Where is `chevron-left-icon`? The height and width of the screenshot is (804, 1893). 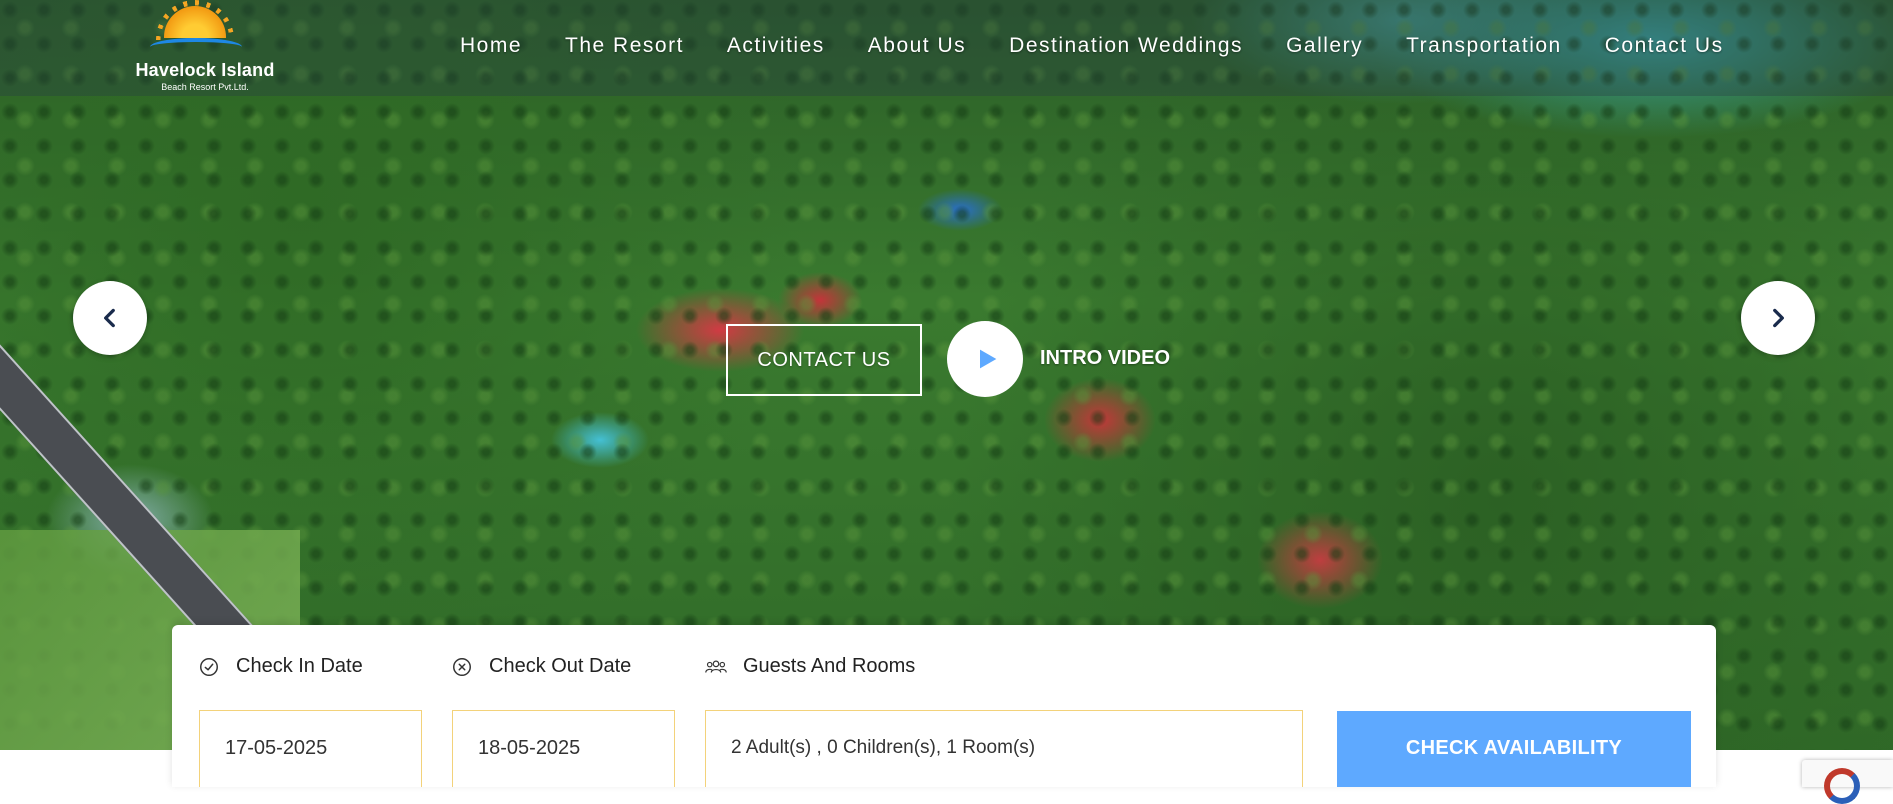
chevron-left-icon is located at coordinates (109, 318).